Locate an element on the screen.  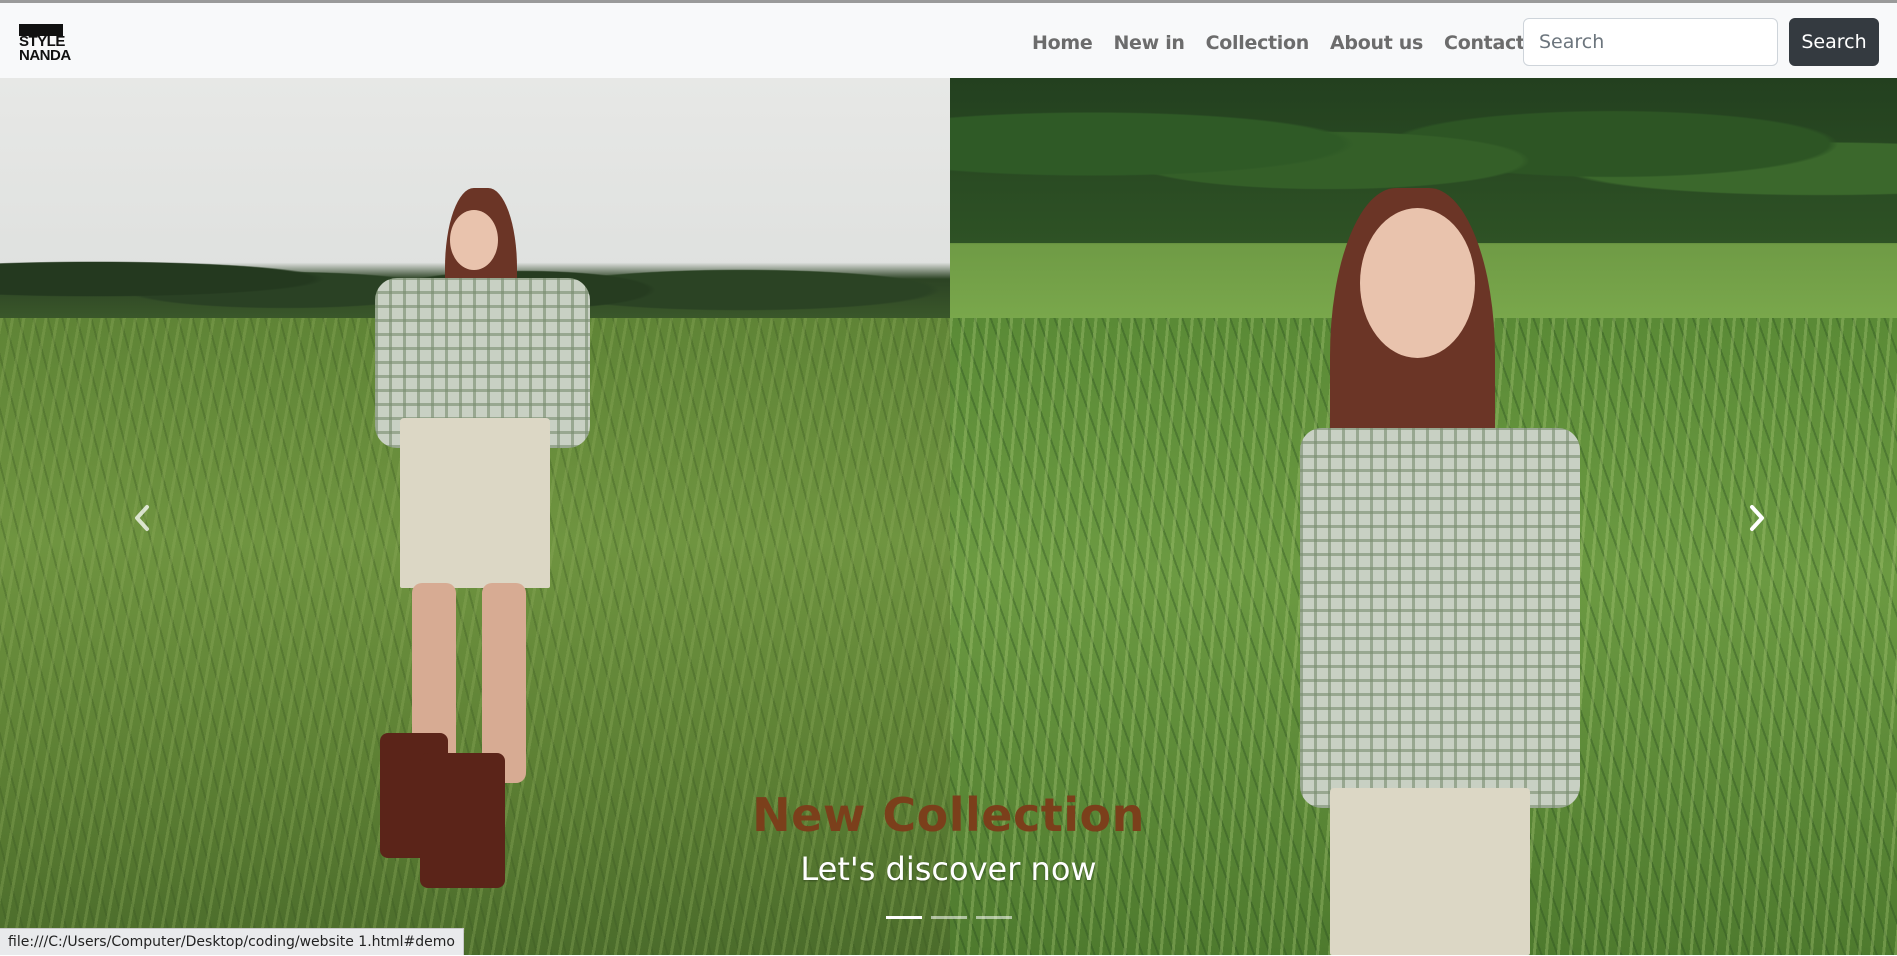
nav-link-new-in: New in is located at coordinates (1149, 43).